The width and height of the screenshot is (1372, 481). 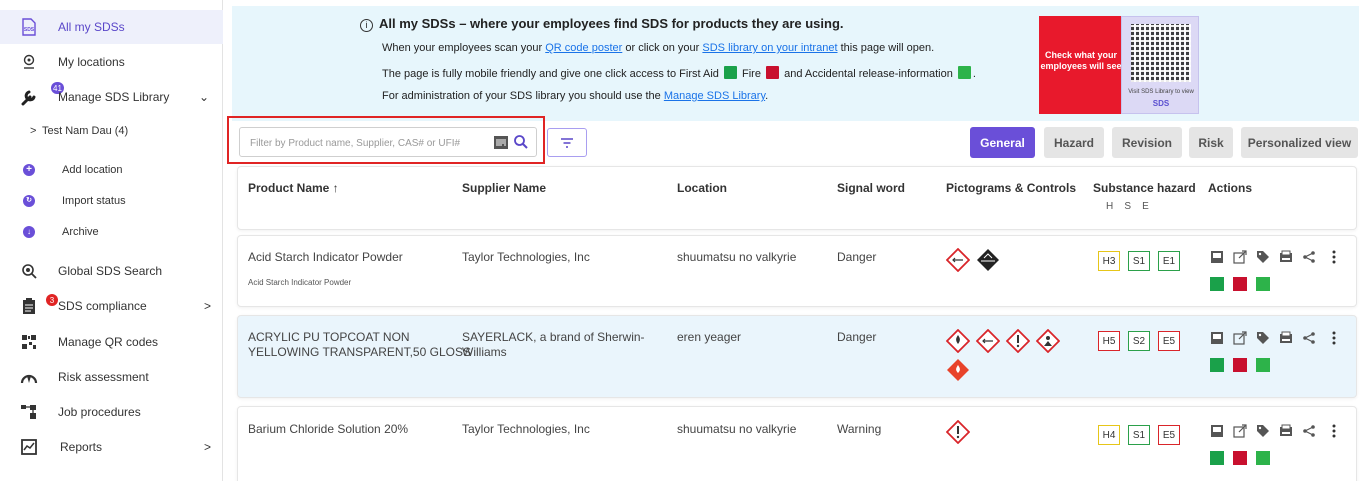 What do you see at coordinates (328, 429) in the screenshot?
I see `product-name: Barium Chloride Solution 20%` at bounding box center [328, 429].